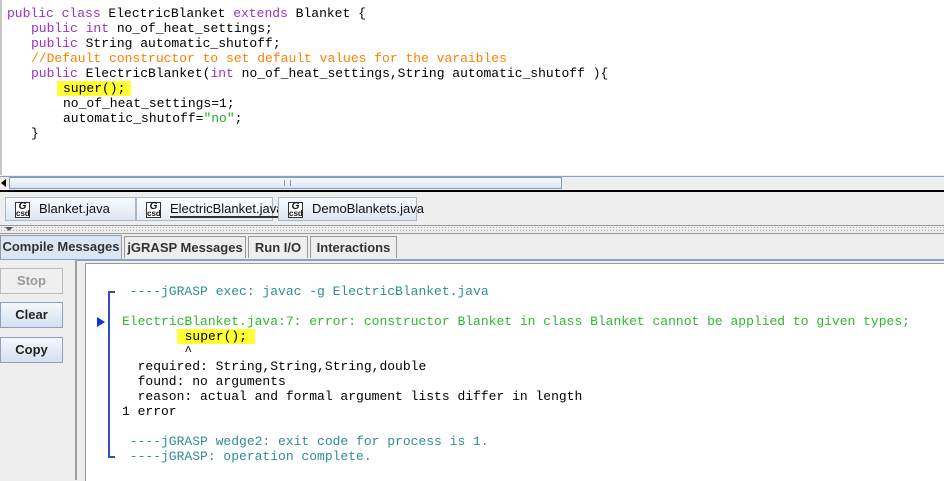  Describe the element at coordinates (149, 411) in the screenshot. I see `output-line: 1 error` at that location.